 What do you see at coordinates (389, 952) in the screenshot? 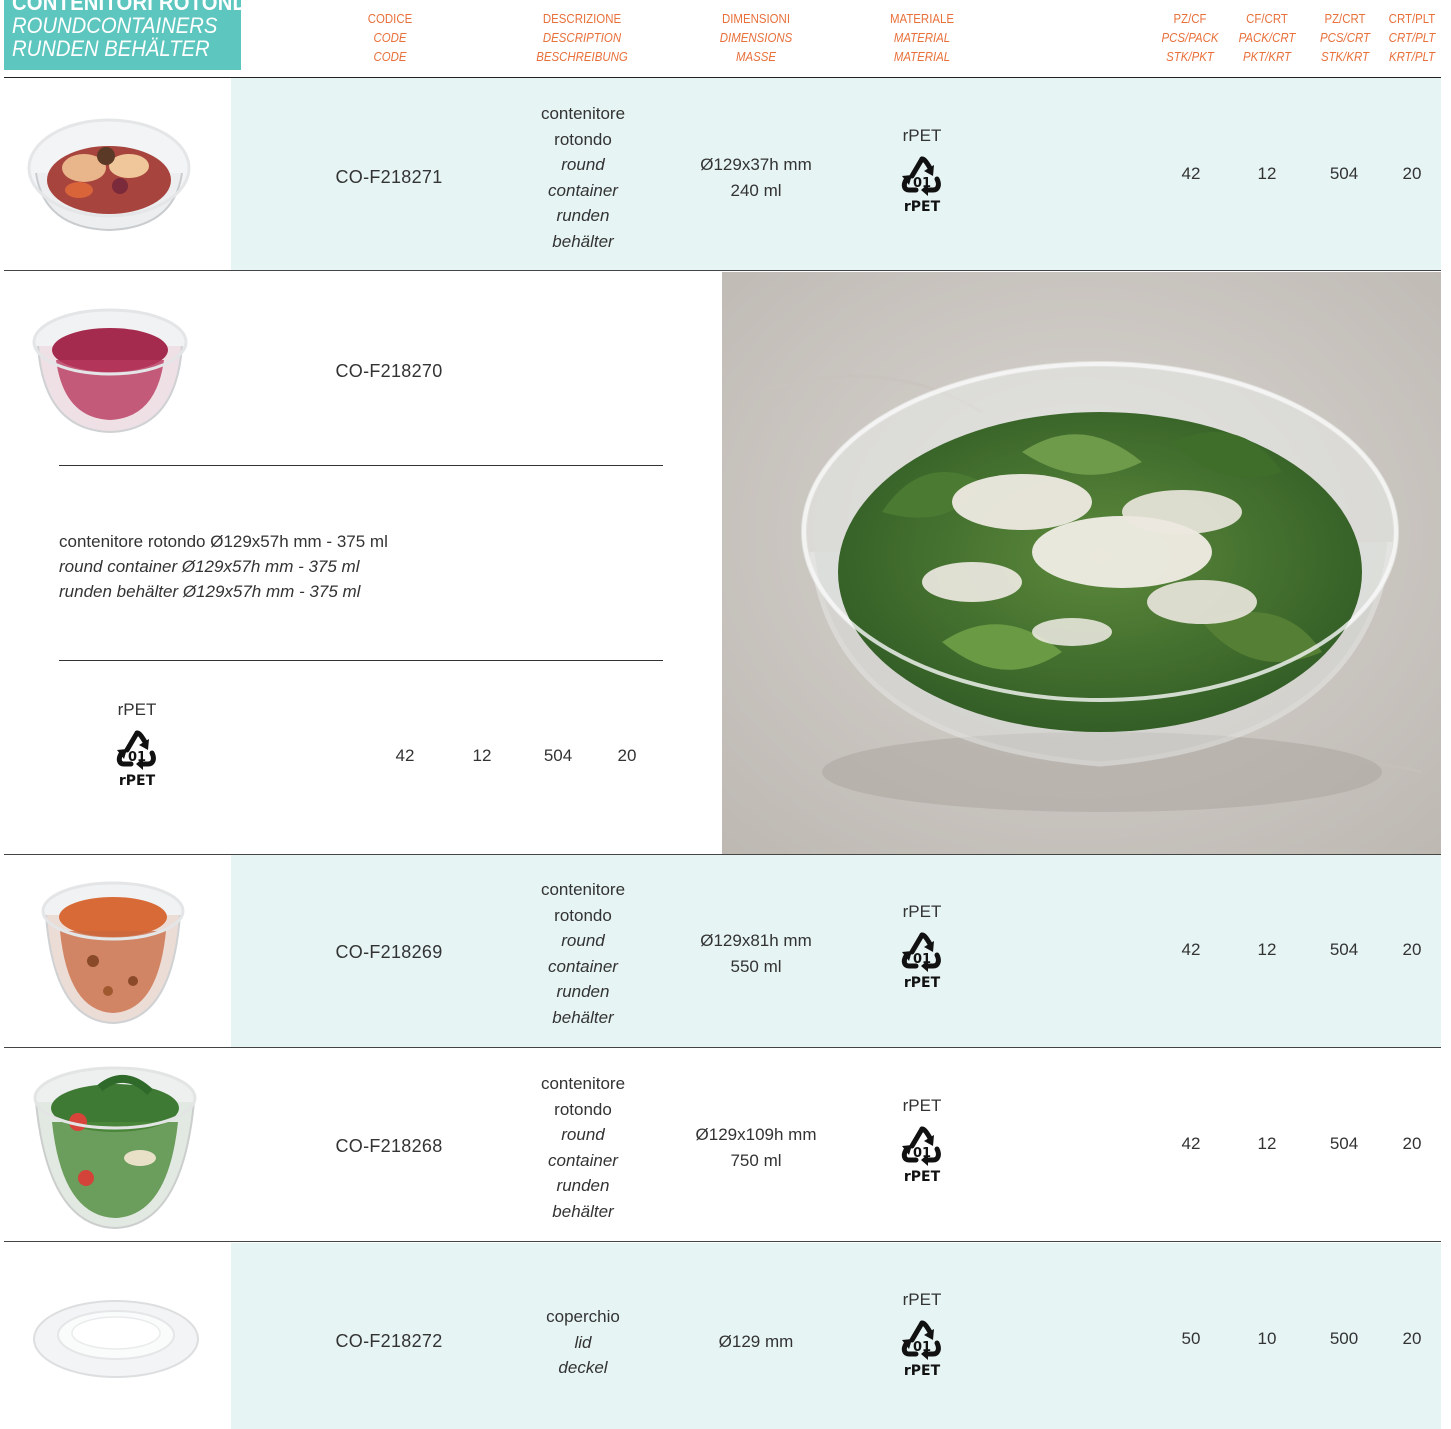
I see `product-code: CO-F218269` at bounding box center [389, 952].